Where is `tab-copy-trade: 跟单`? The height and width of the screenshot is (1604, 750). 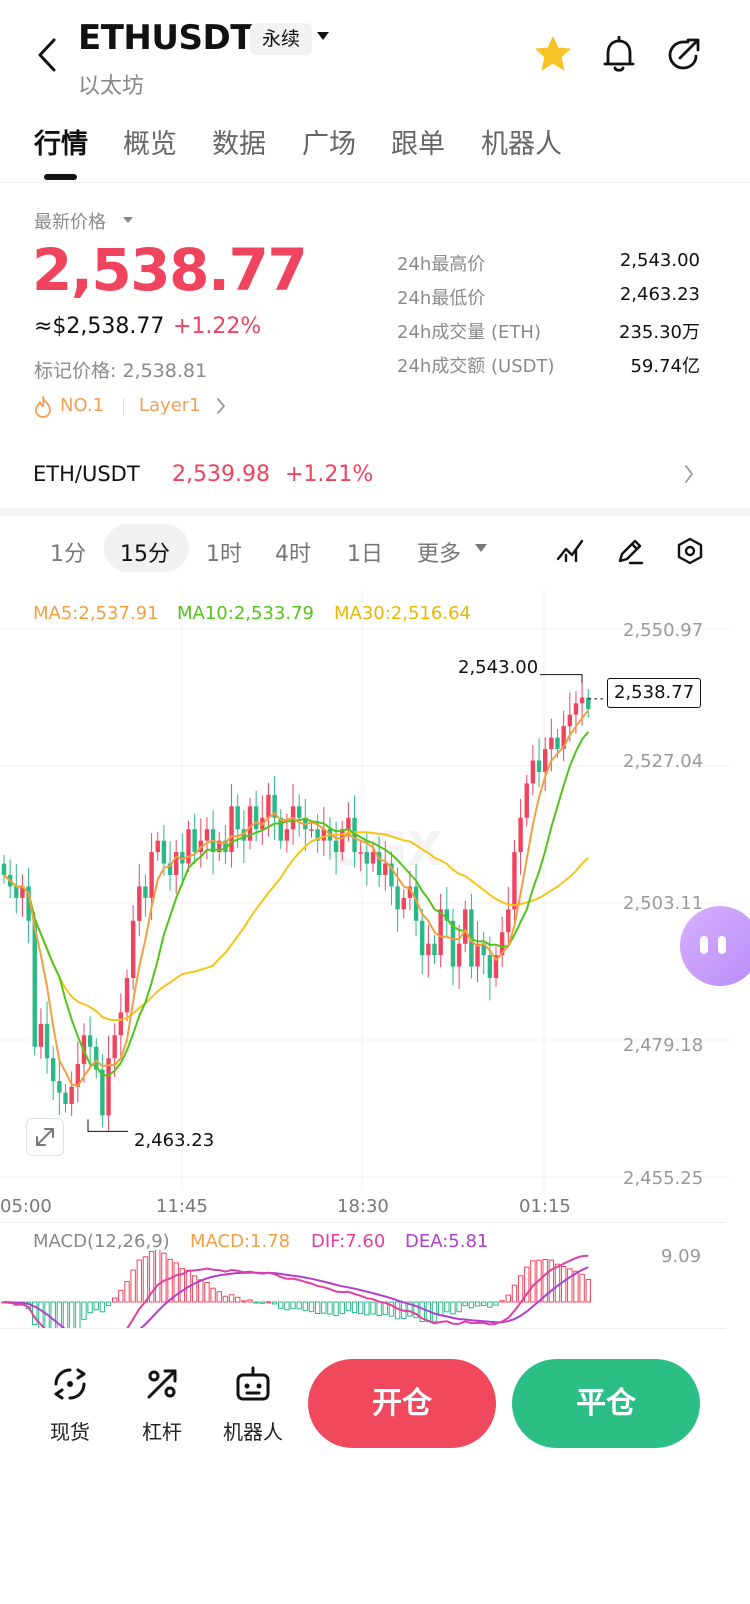
tab-copy-trade: 跟单 is located at coordinates (418, 141).